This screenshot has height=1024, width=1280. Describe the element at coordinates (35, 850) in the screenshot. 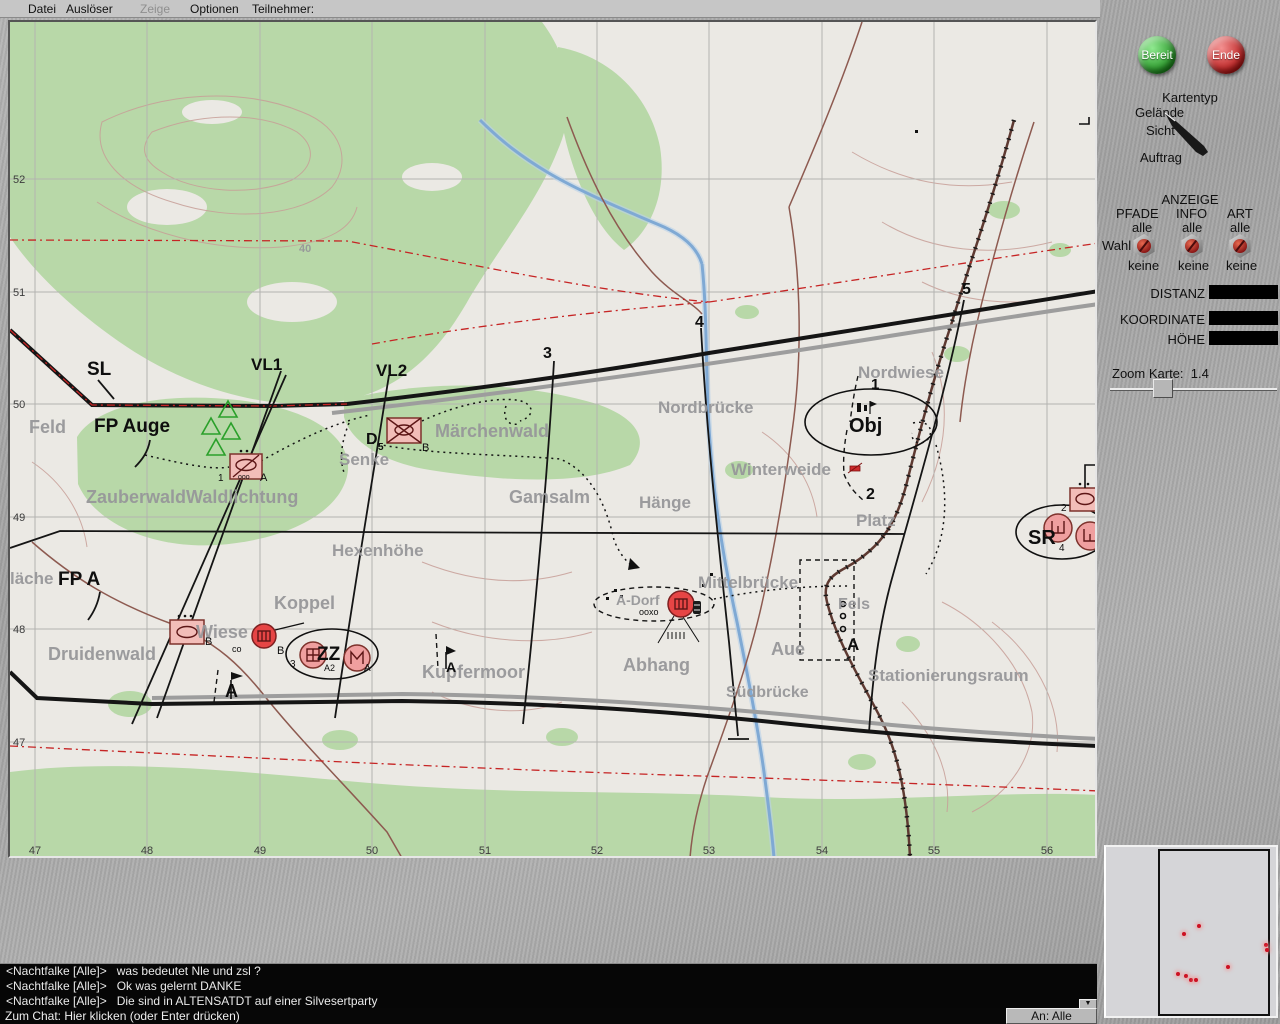

I see `grid-label-bottom: 47` at that location.